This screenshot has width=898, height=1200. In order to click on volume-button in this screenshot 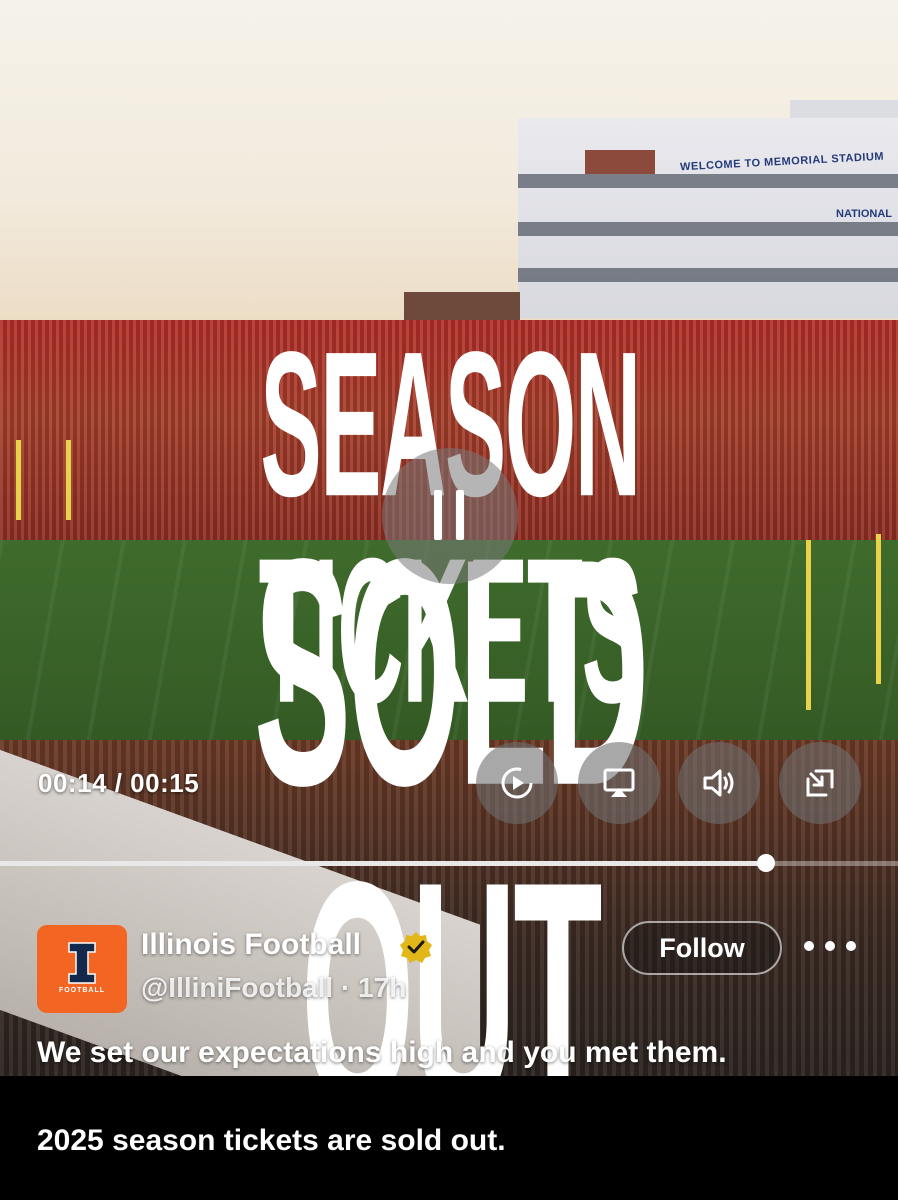, I will do `click(719, 783)`.